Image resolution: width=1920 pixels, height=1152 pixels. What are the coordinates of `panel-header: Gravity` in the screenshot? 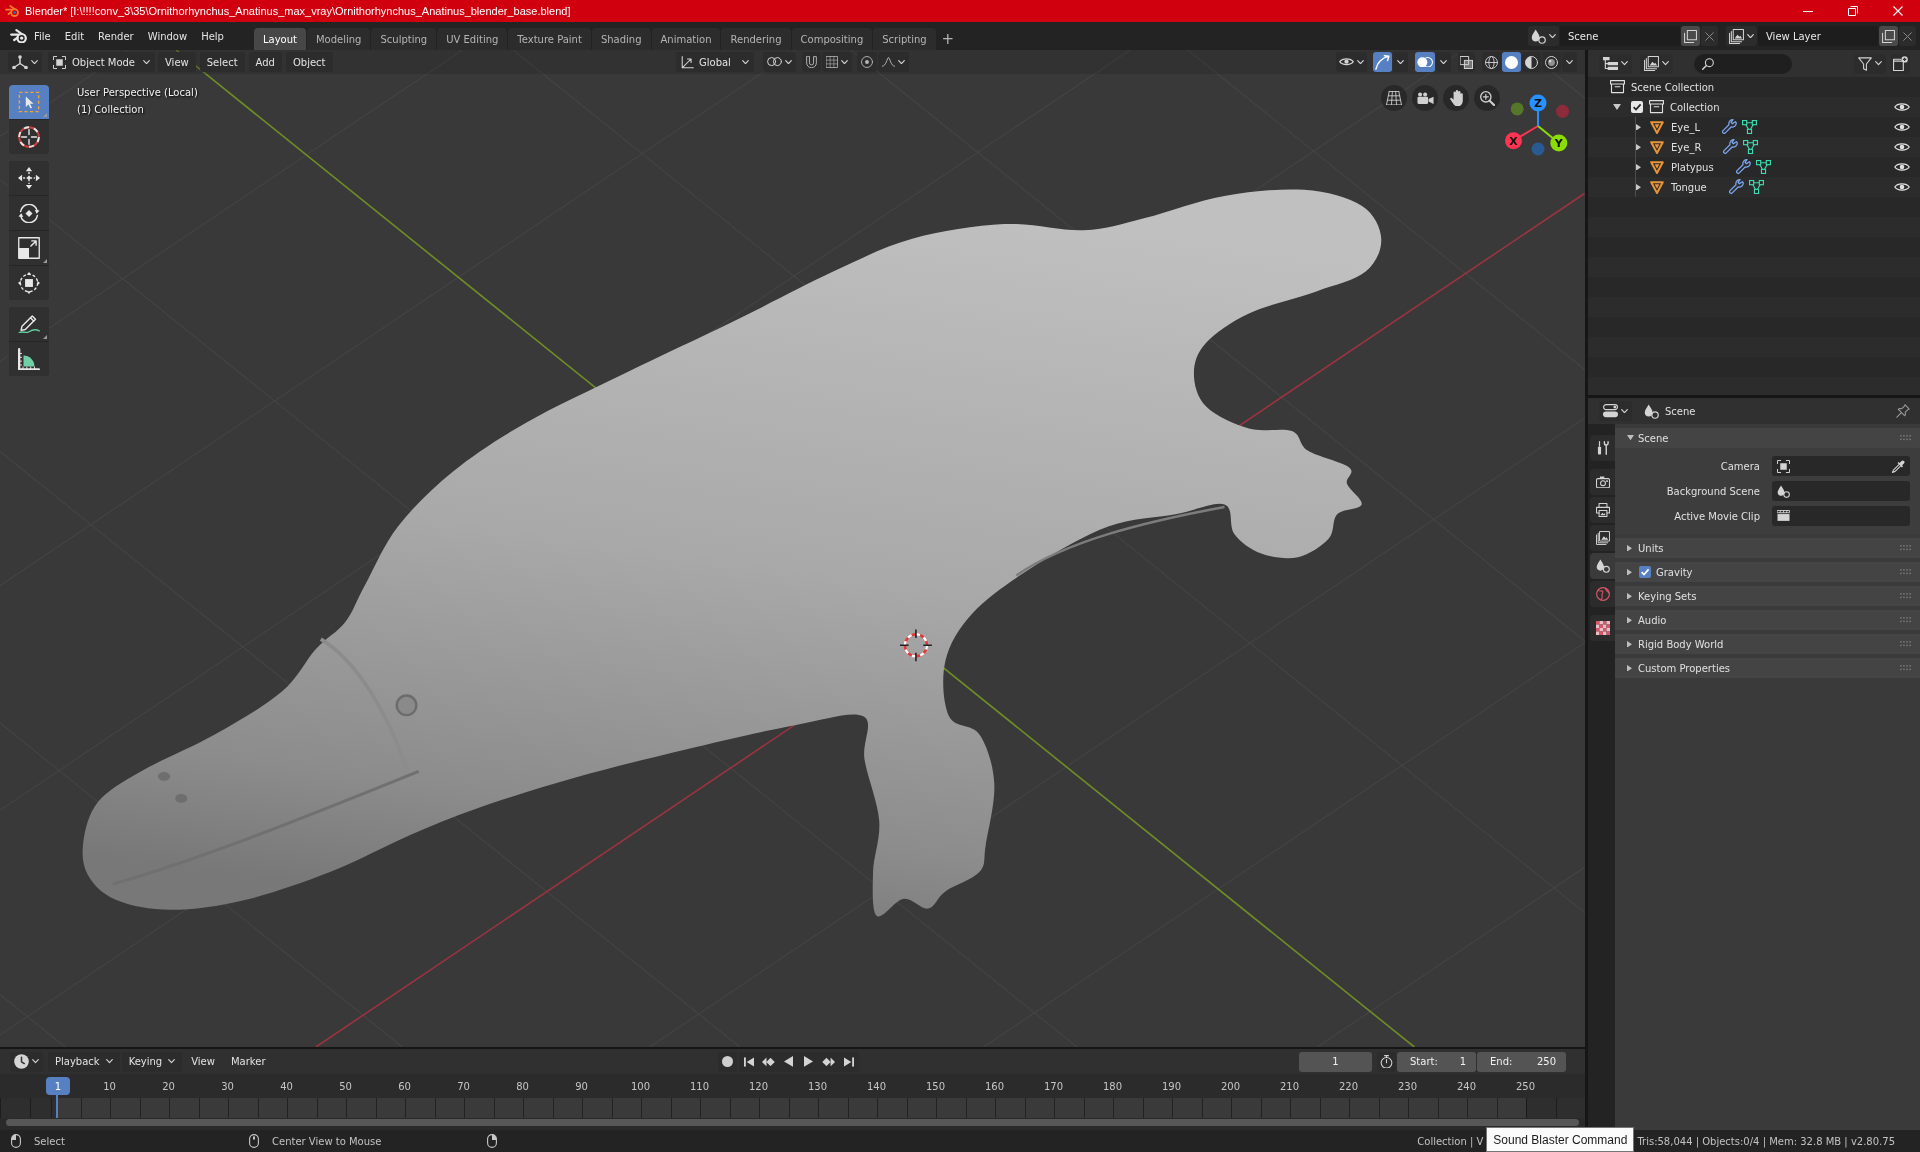 It's located at (1767, 572).